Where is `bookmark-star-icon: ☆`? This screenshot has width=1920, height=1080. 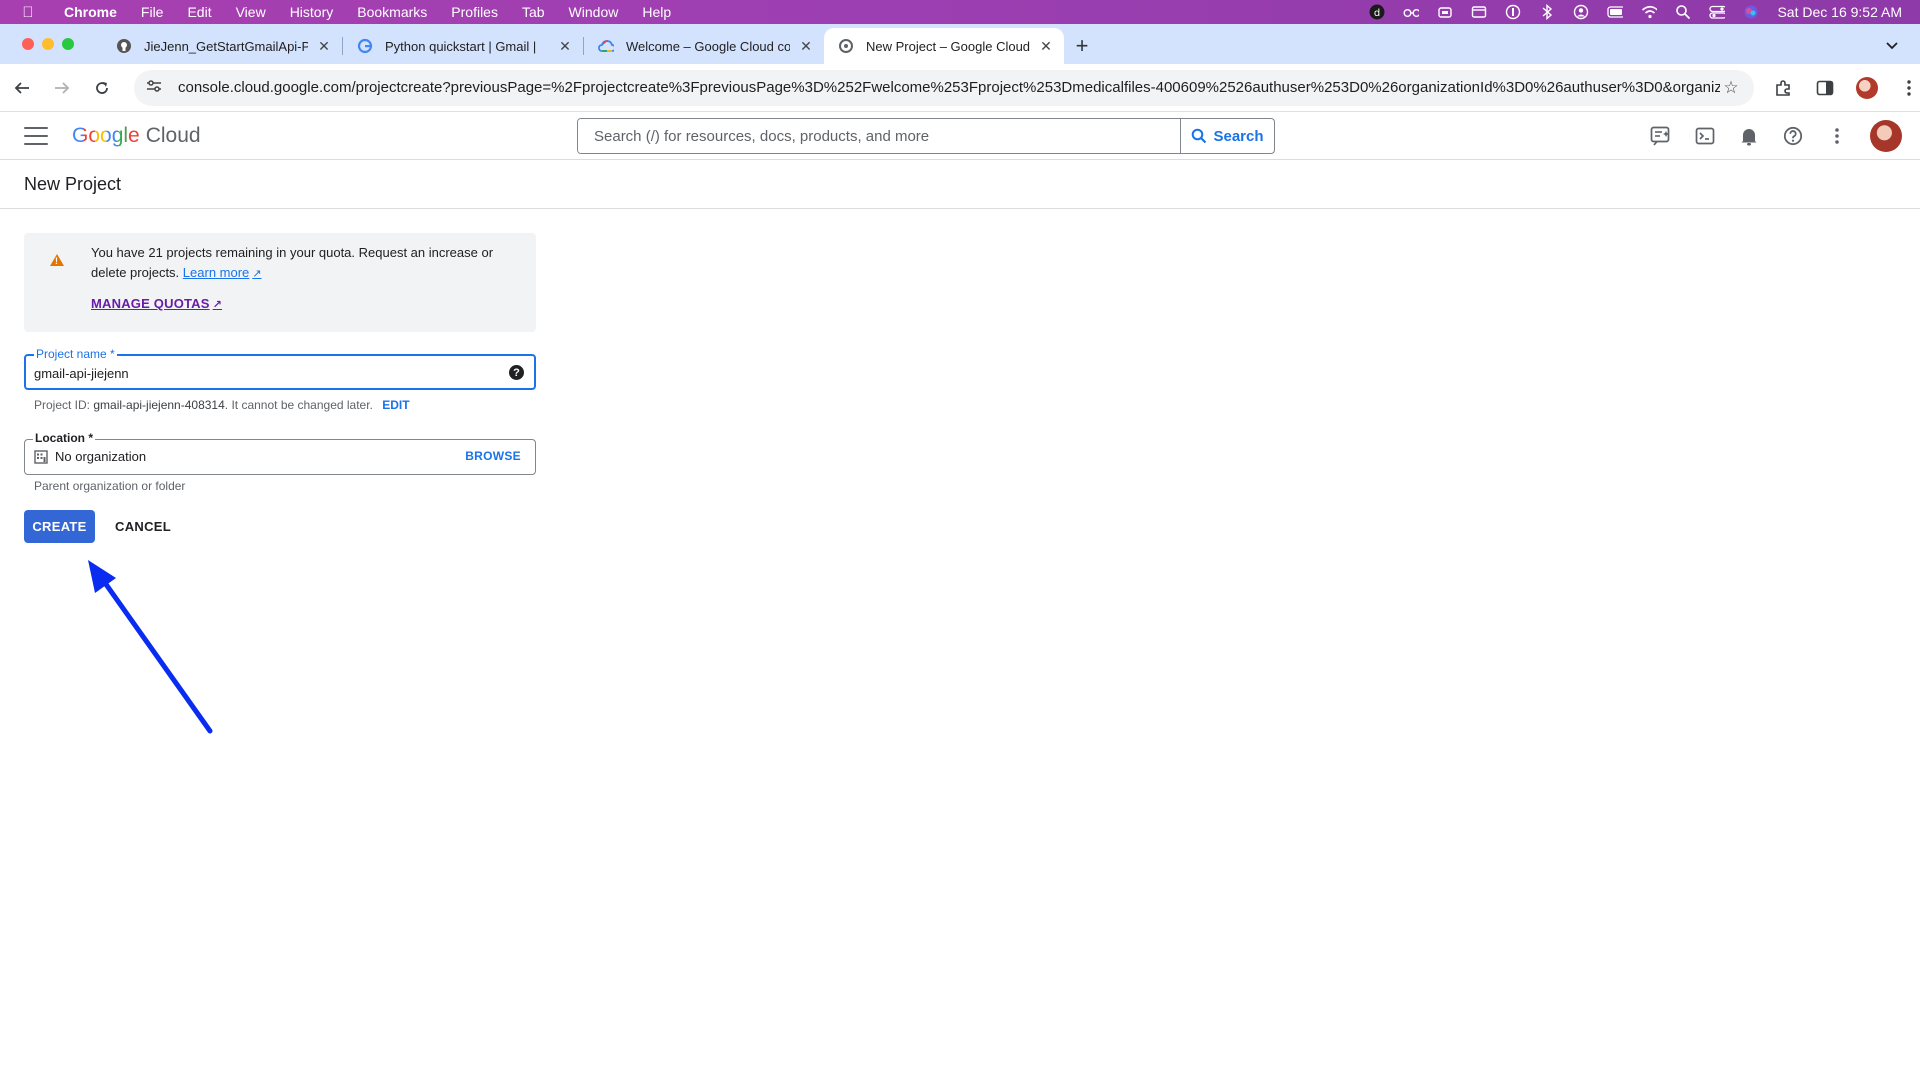
bookmark-star-icon: ☆ is located at coordinates (1731, 88).